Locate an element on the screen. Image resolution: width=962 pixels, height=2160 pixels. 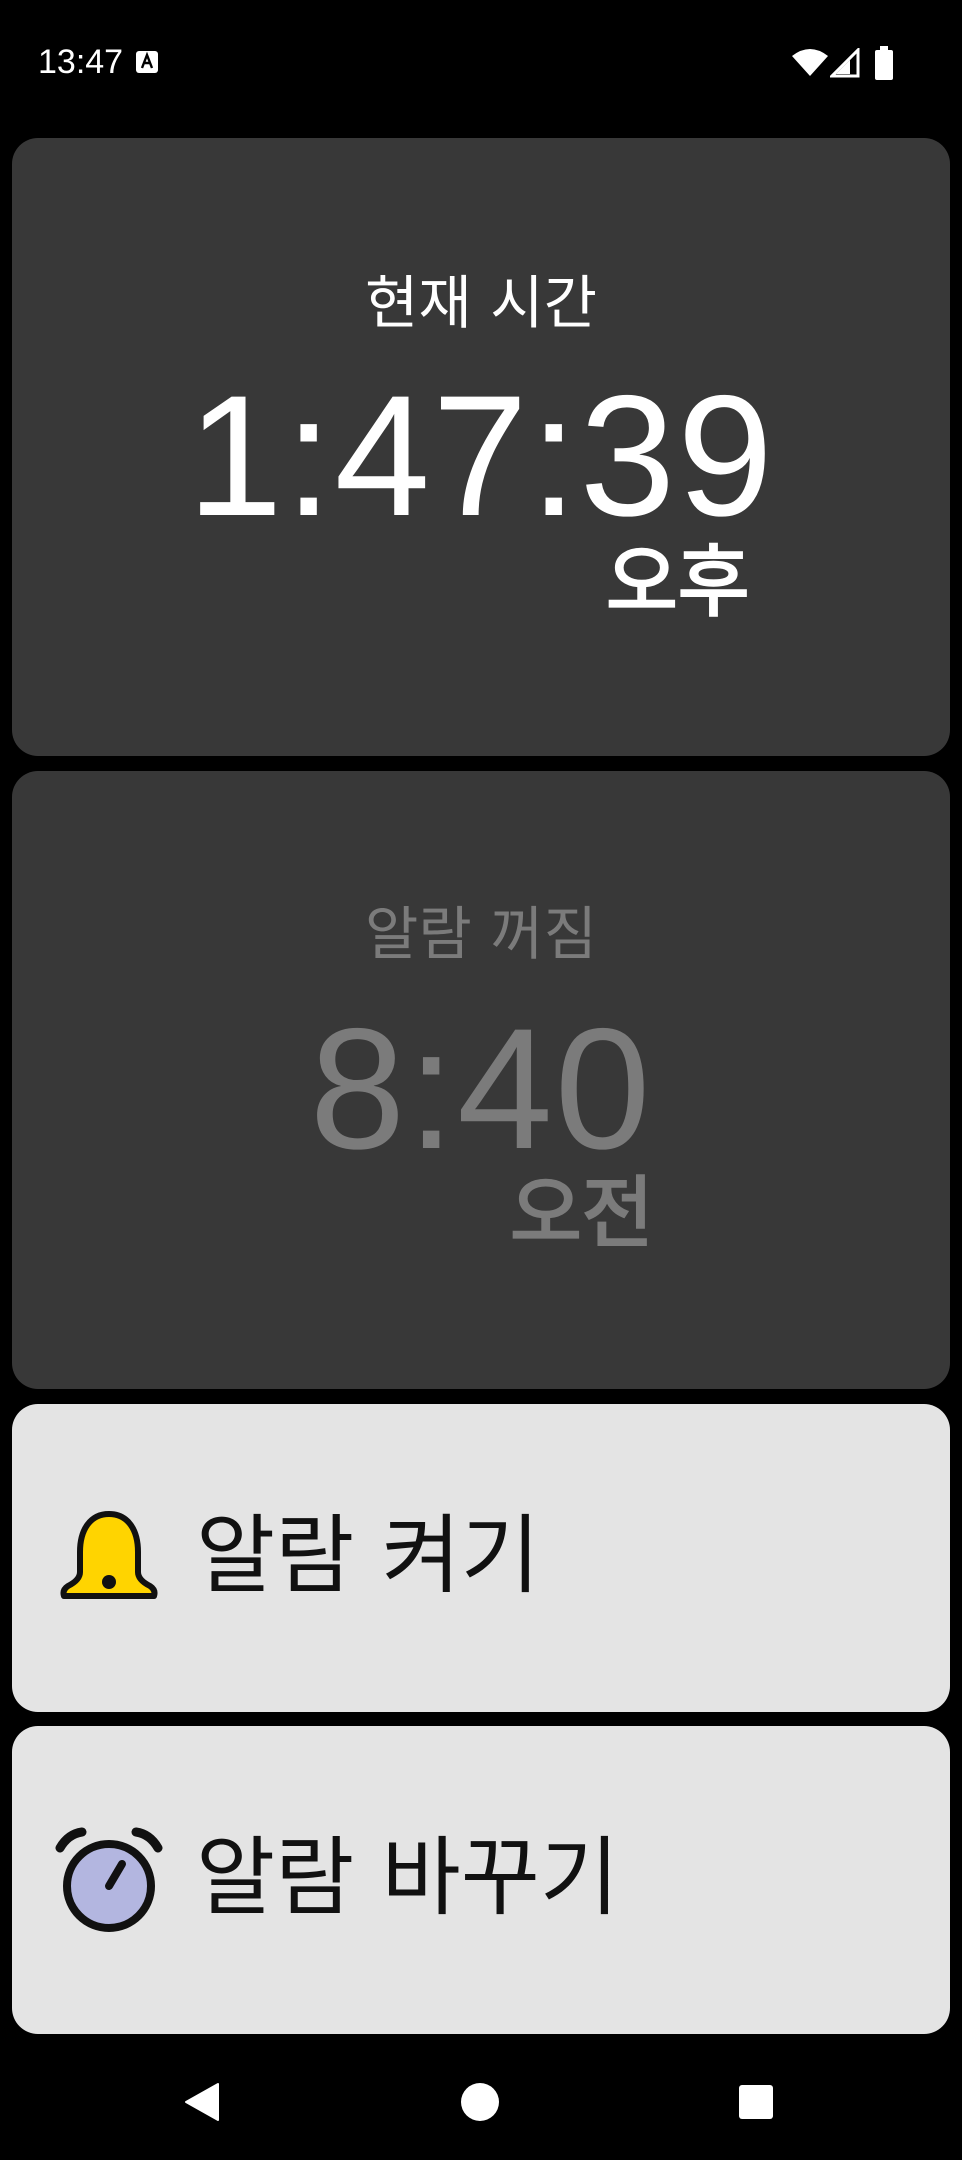
status-bar: 13:47 is located at coordinates (481, 65).